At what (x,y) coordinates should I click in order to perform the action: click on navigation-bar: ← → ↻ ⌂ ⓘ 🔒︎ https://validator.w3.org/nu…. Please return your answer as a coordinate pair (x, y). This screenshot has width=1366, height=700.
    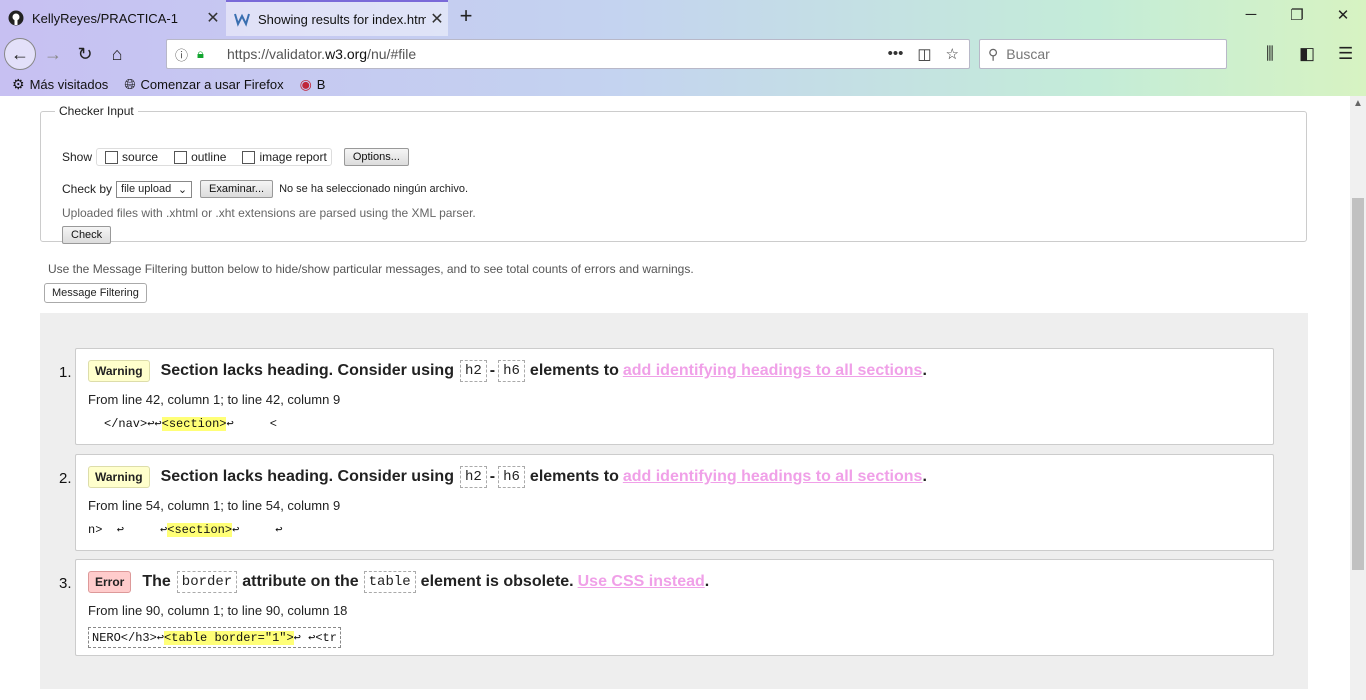
    Looking at the image, I should click on (683, 54).